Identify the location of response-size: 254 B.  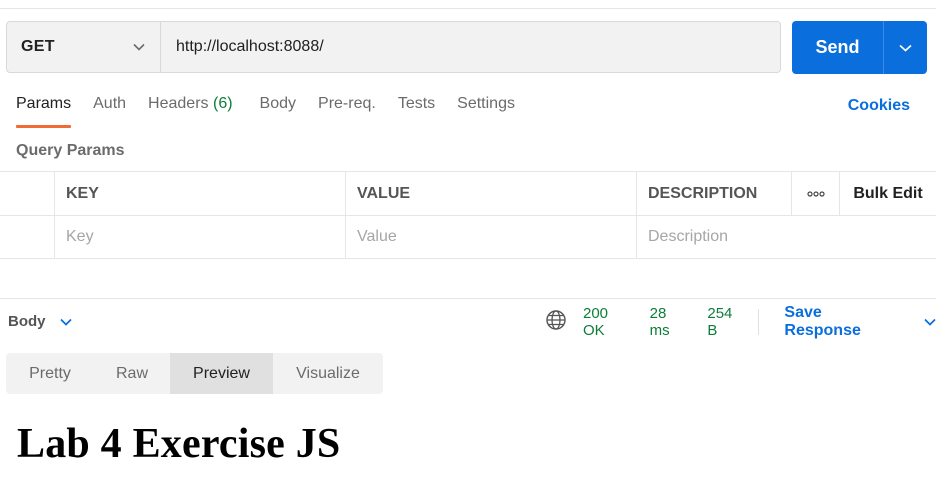
(726, 322).